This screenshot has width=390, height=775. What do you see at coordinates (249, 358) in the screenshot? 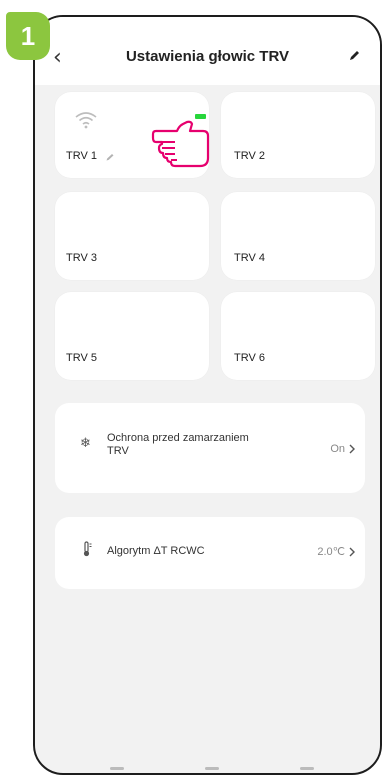
I see `trv-tile-label: TRV 6` at bounding box center [249, 358].